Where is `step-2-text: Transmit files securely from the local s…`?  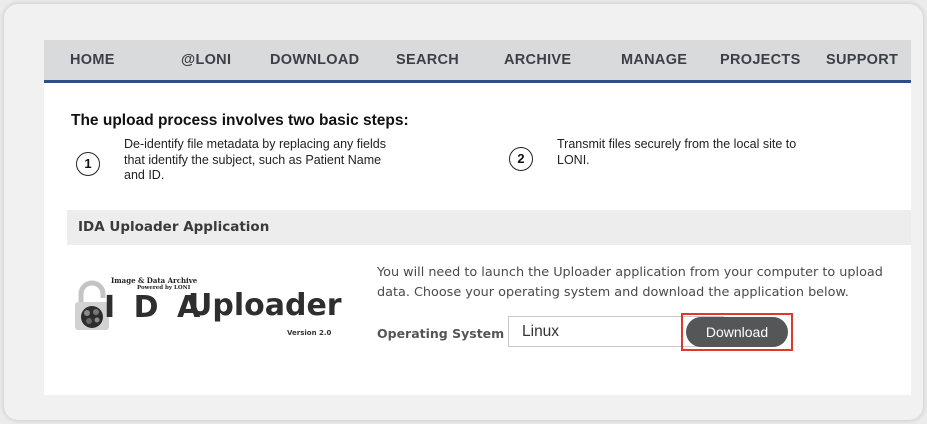 step-2-text: Transmit files securely from the local s… is located at coordinates (676, 152).